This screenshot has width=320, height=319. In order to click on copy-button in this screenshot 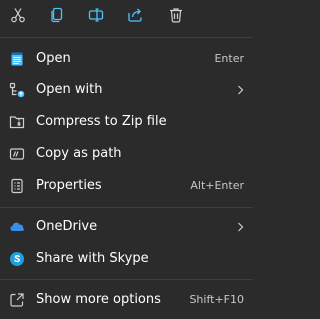, I will do `click(57, 15)`.